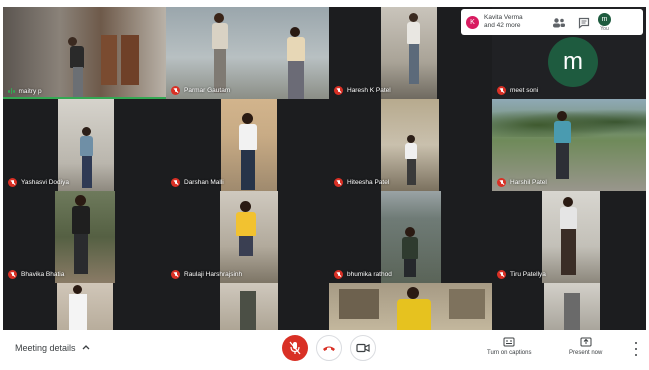 The width and height of the screenshot is (649, 370). I want to click on participant-name: Haresh K Patel, so click(369, 90).